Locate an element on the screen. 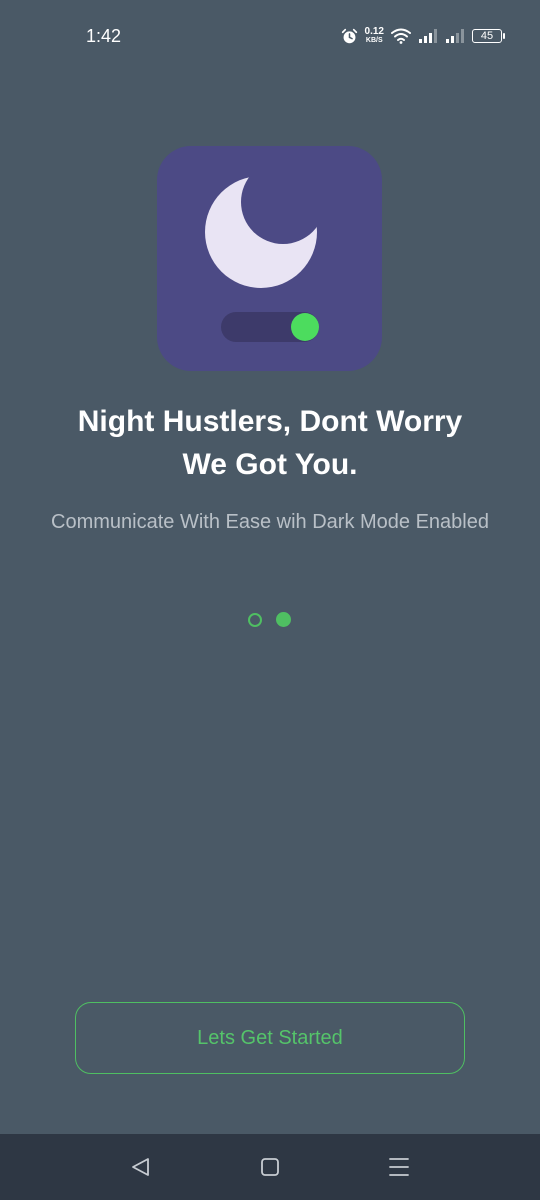 The image size is (540, 1200). status-bar: 1:42 0.12 KB/S 45 is located at coordinates (270, 36).